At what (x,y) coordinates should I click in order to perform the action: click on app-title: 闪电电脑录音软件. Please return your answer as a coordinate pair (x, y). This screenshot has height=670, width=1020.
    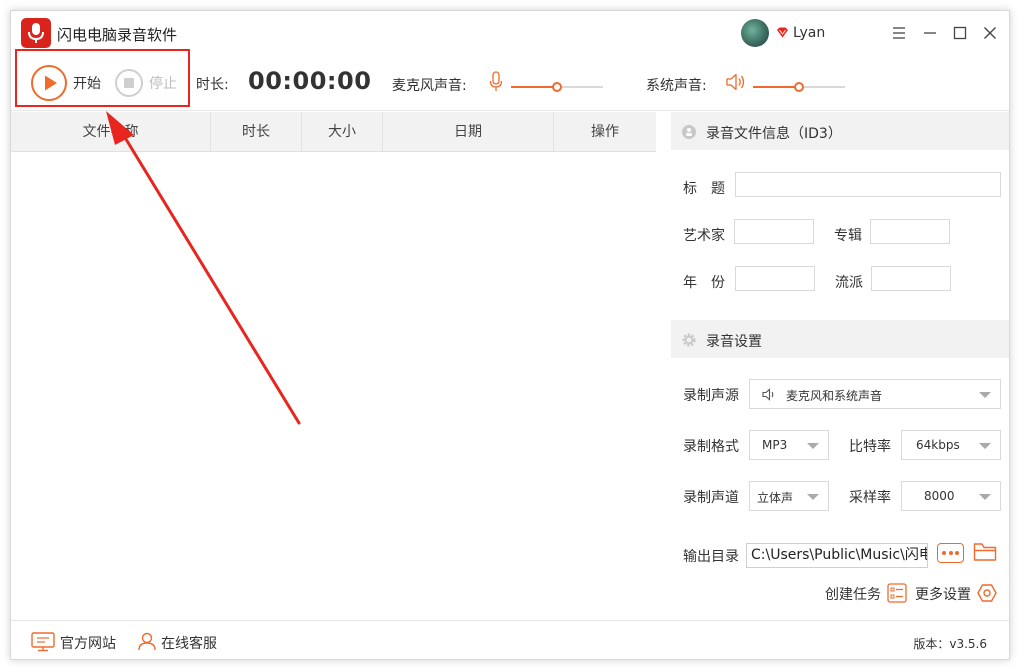
    Looking at the image, I should click on (117, 35).